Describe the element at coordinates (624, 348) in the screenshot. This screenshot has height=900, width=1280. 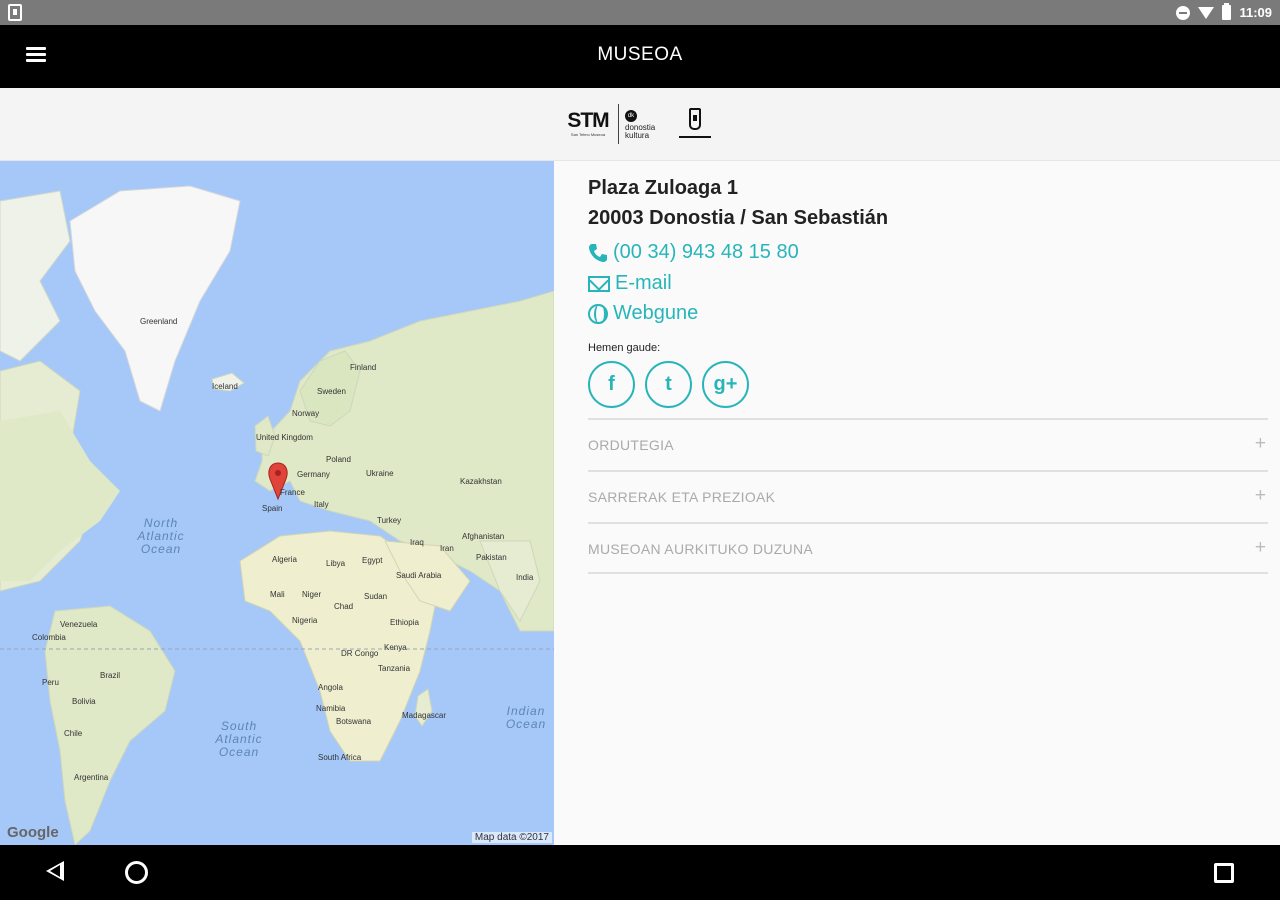
I see `follow-us-label: Hemen gaude:` at that location.